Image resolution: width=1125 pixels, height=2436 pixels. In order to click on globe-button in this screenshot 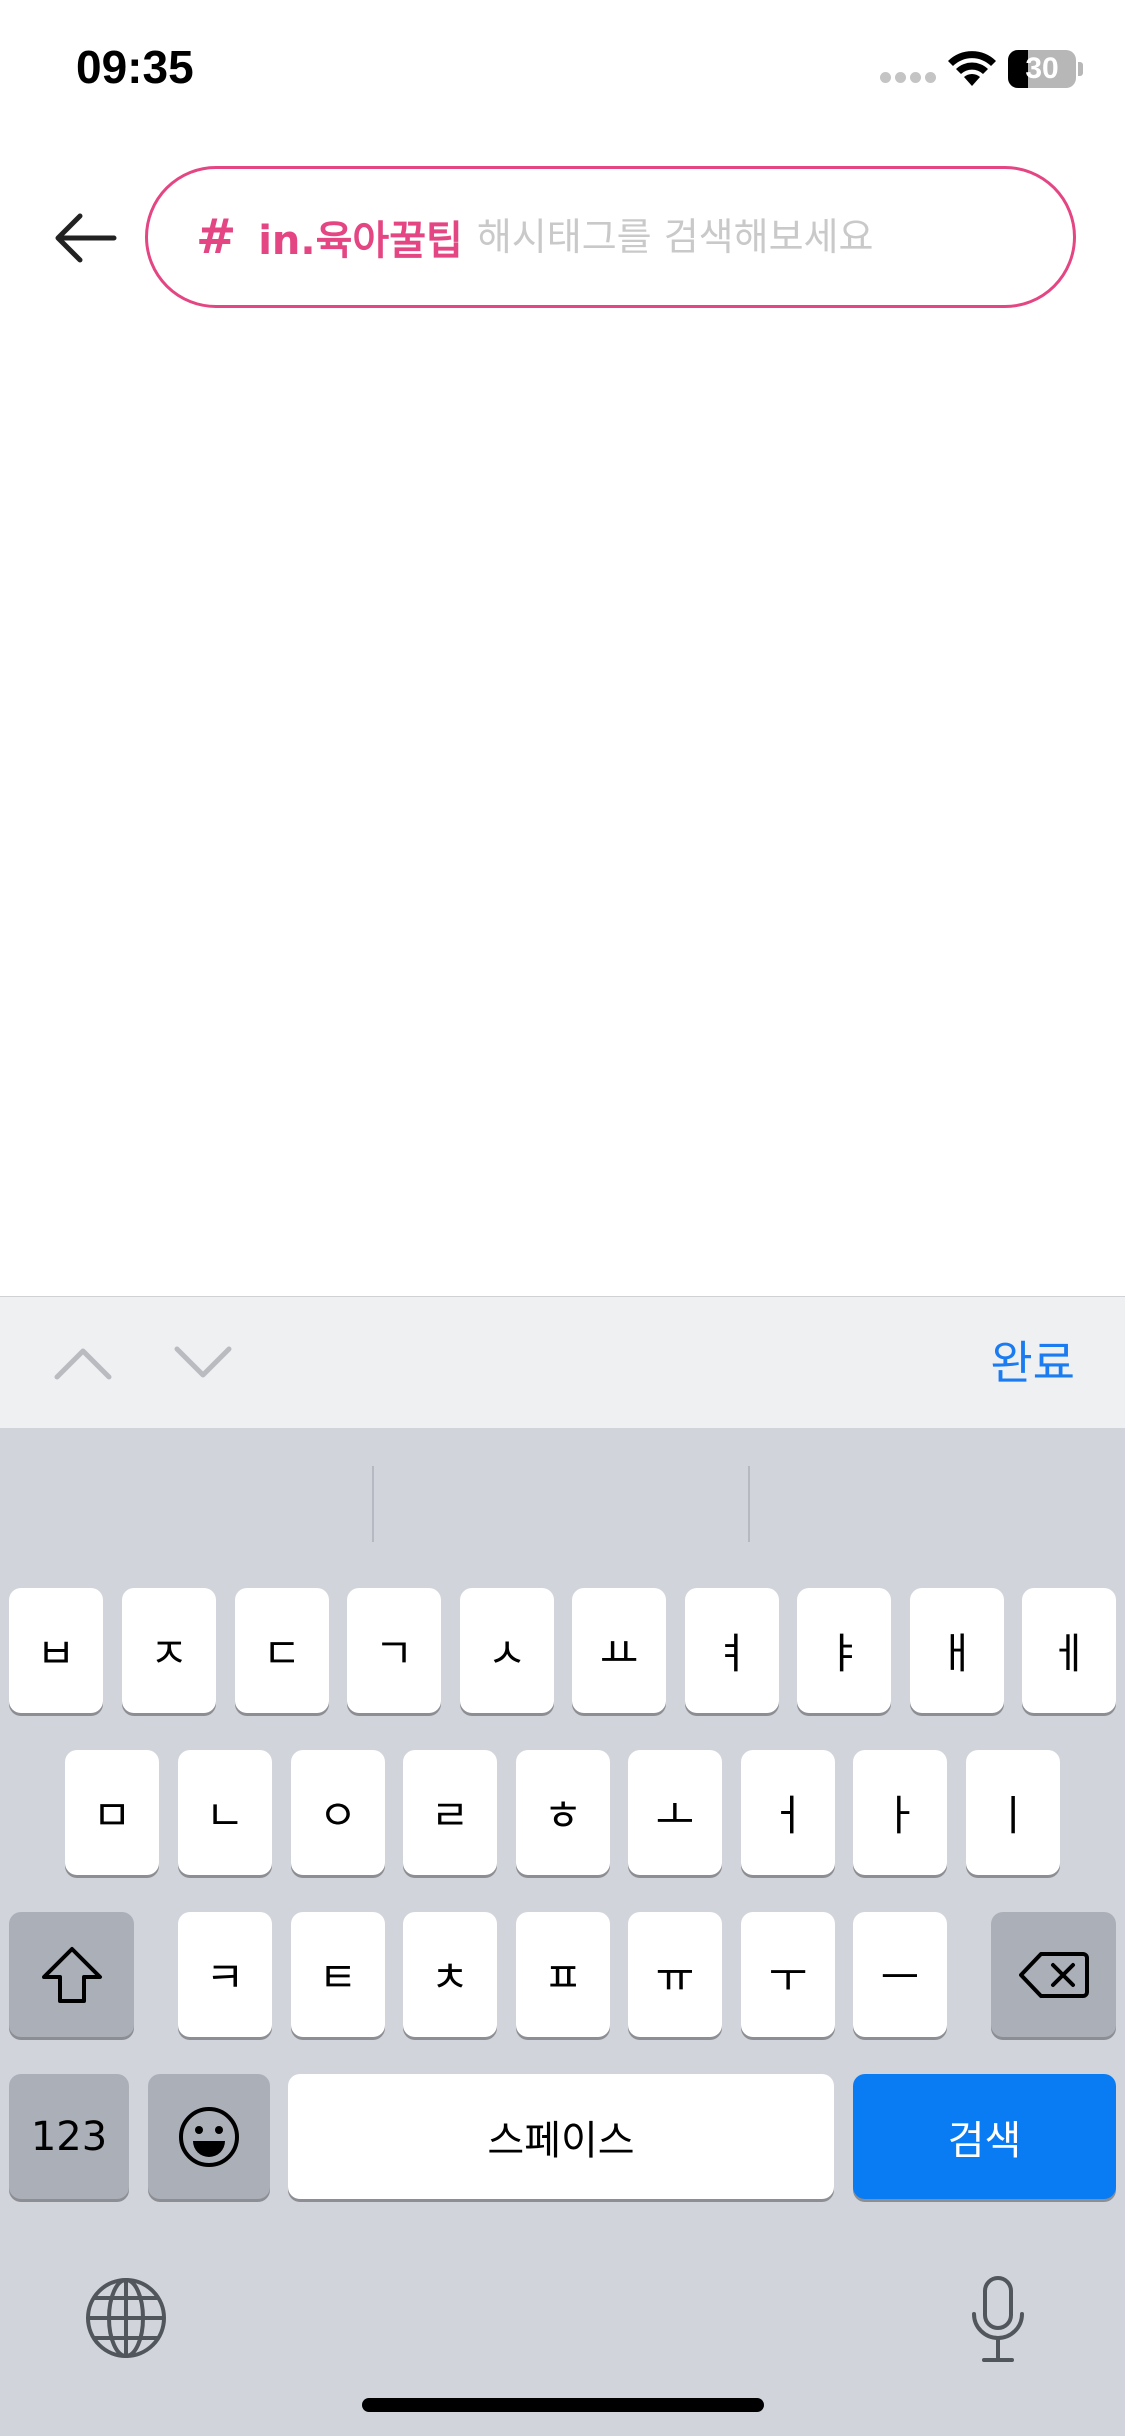, I will do `click(126, 2318)`.